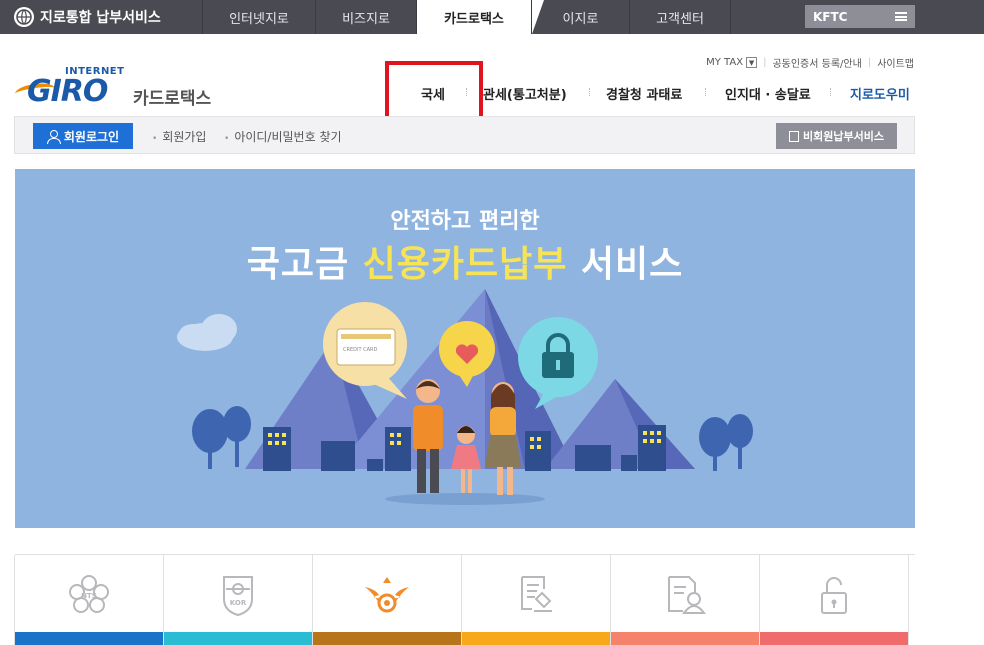  I want to click on nts-icon: NTS, so click(89, 594).